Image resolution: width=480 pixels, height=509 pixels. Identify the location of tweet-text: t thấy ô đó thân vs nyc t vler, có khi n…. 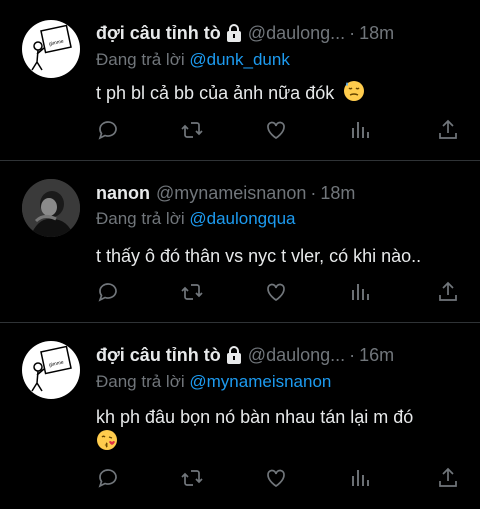
(258, 256).